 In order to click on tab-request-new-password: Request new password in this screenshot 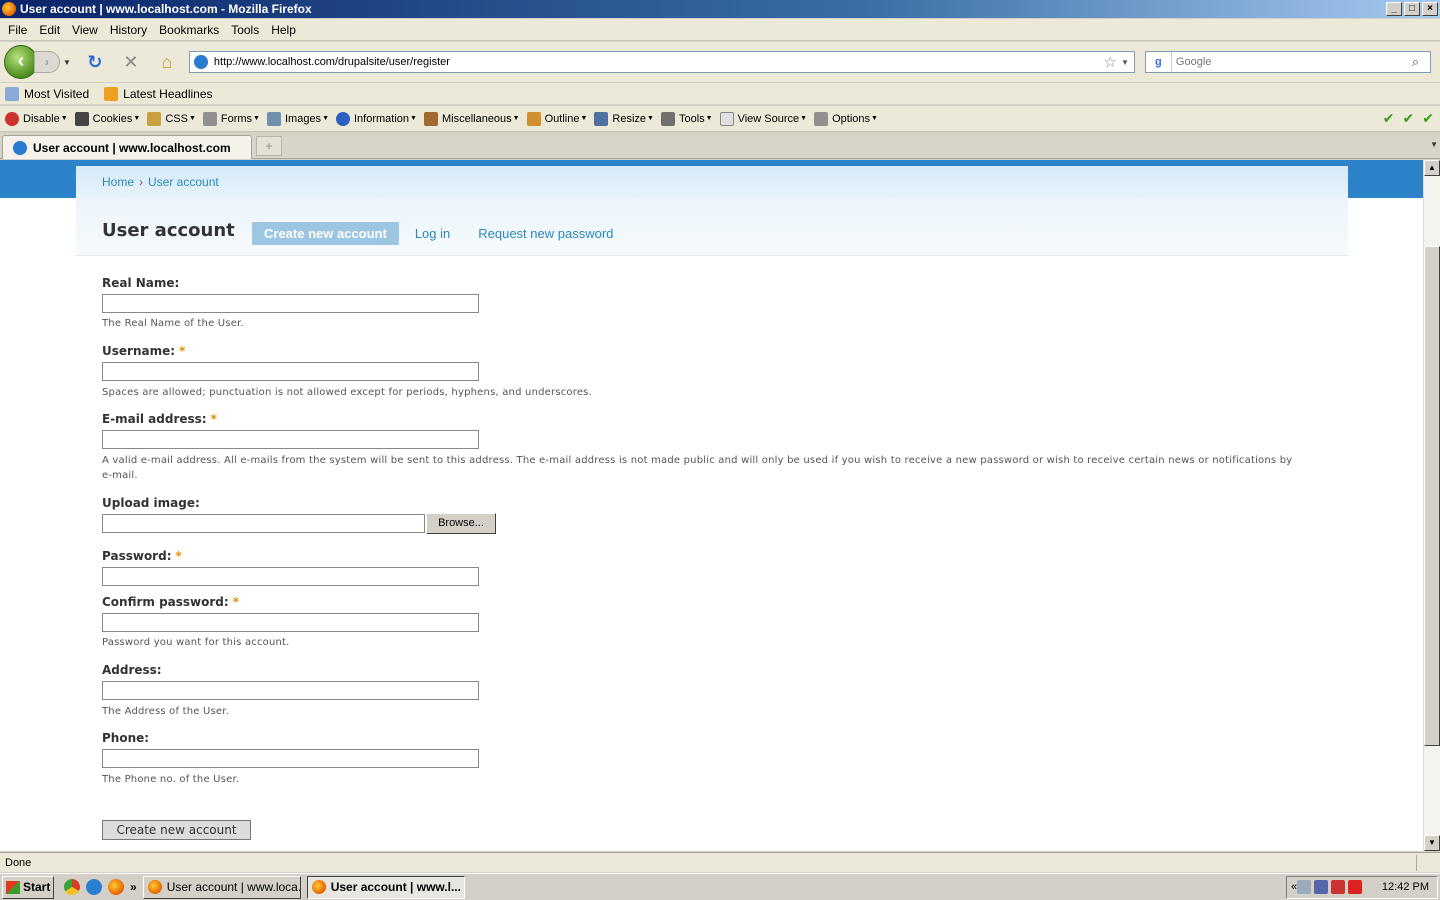, I will do `click(545, 233)`.